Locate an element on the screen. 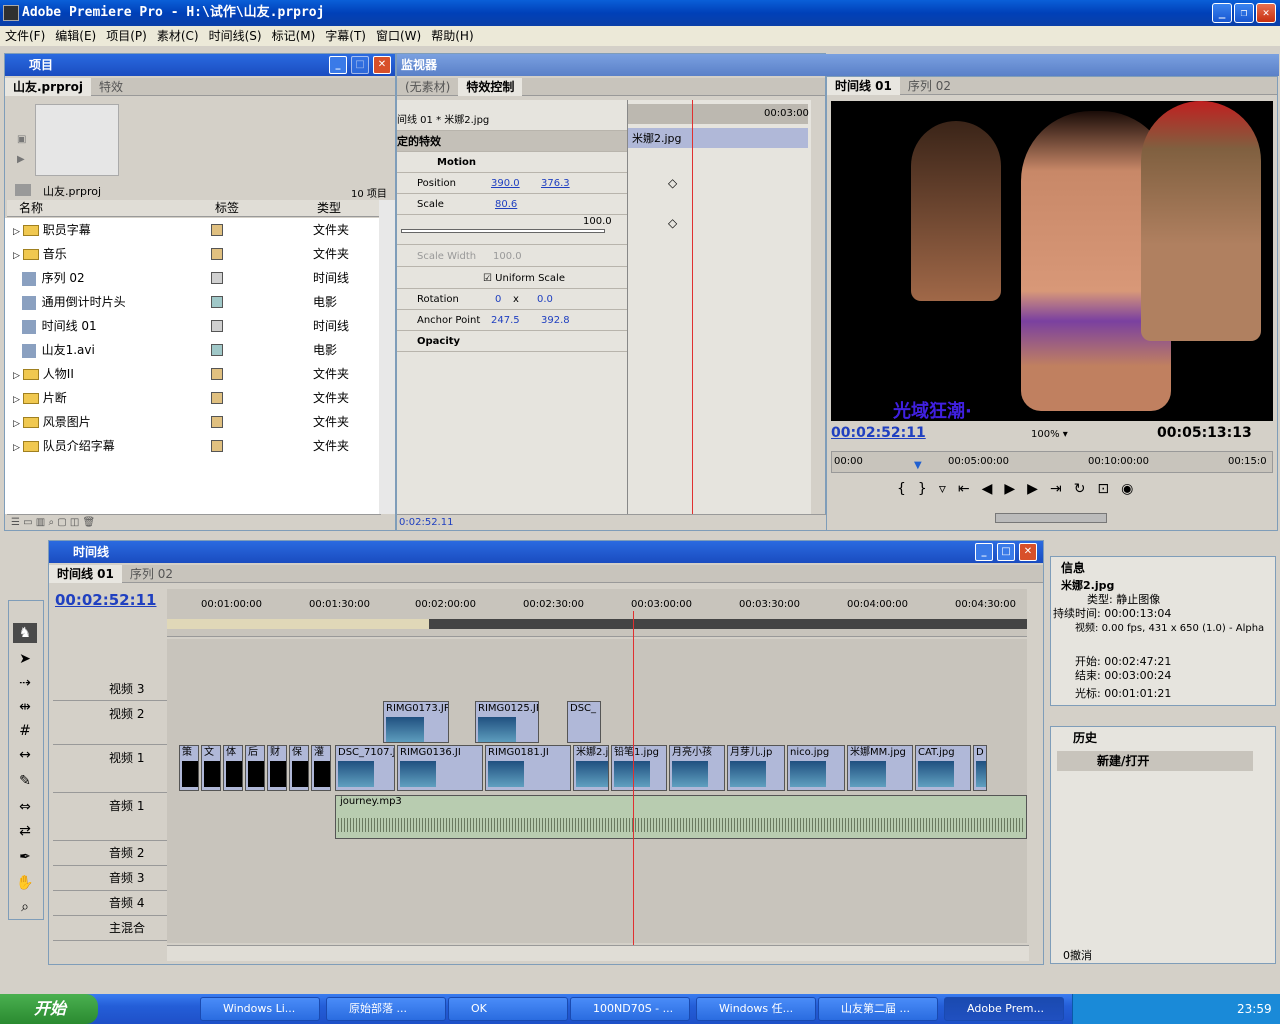  image-clip: 月芽儿.jp is located at coordinates (756, 768).